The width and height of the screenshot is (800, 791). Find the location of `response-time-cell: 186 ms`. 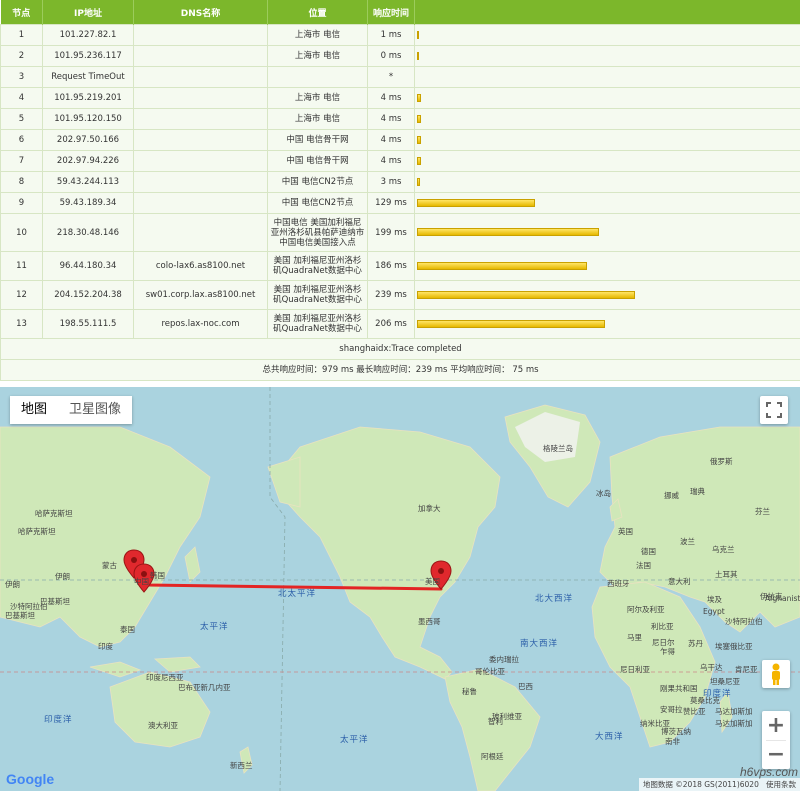

response-time-cell: 186 ms is located at coordinates (391, 266).